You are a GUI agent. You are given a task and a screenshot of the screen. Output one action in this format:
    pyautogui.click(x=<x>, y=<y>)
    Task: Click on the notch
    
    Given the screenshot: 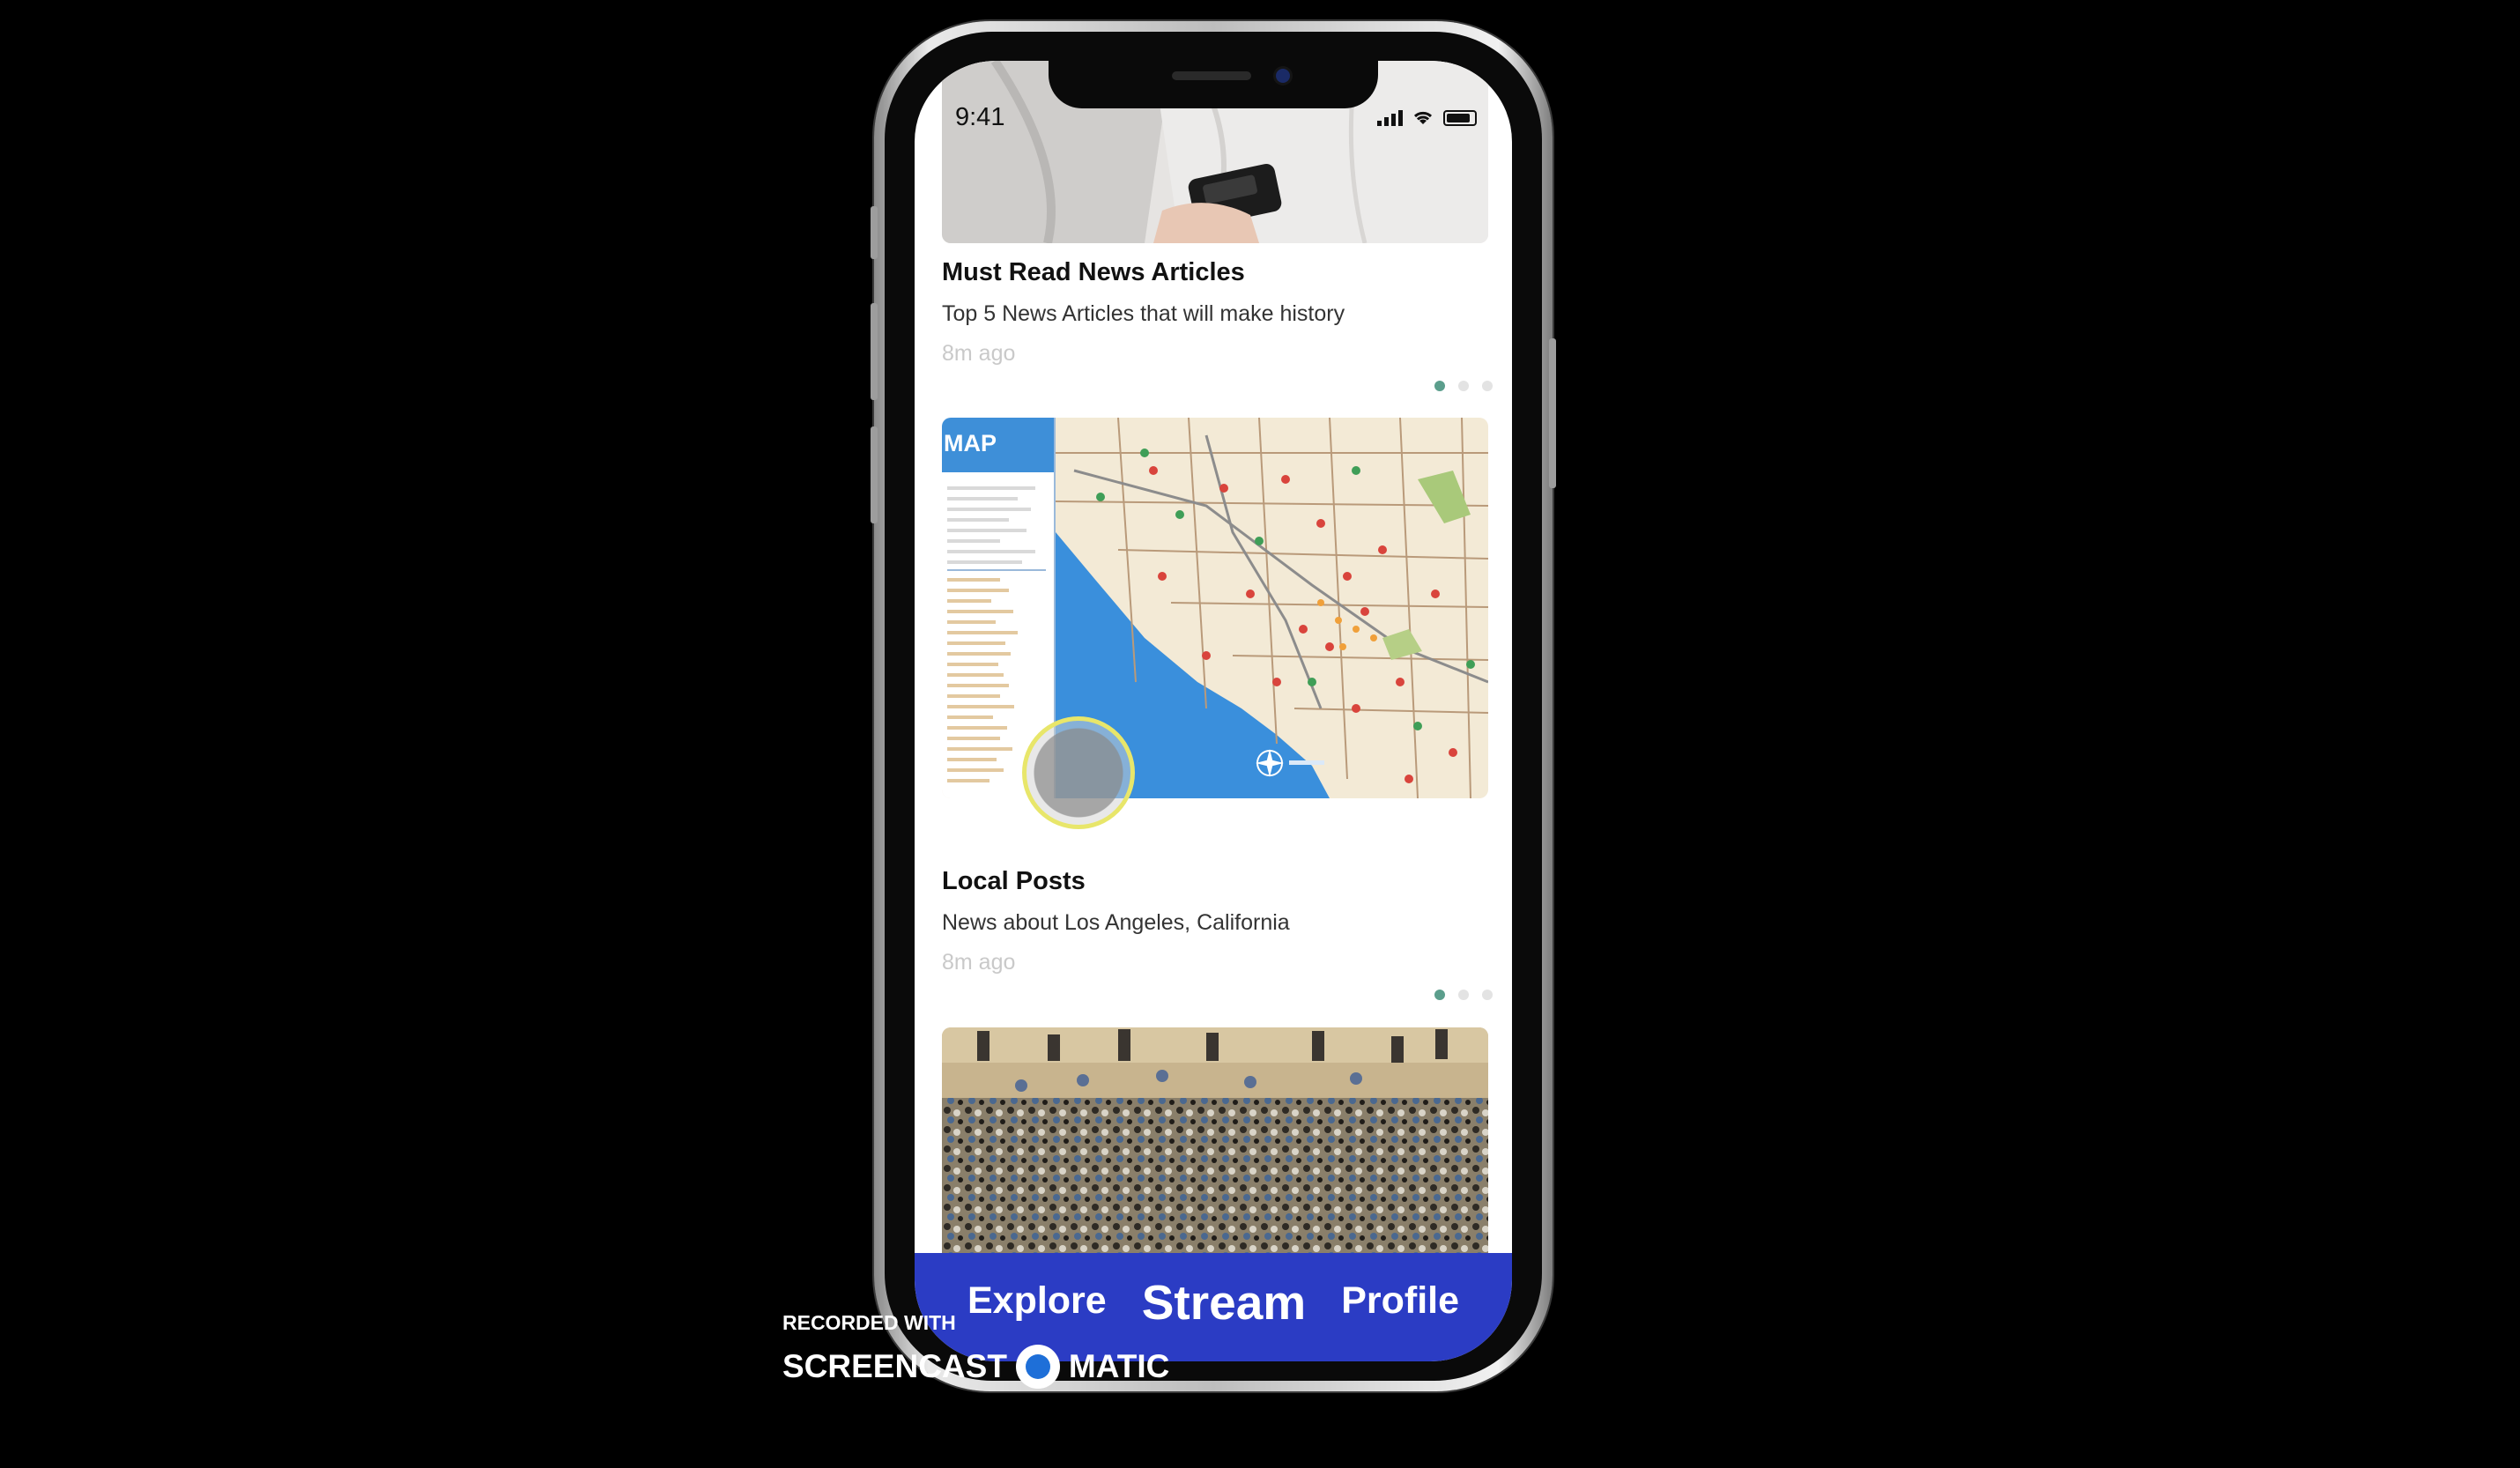 What is the action you would take?
    pyautogui.click(x=1213, y=84)
    